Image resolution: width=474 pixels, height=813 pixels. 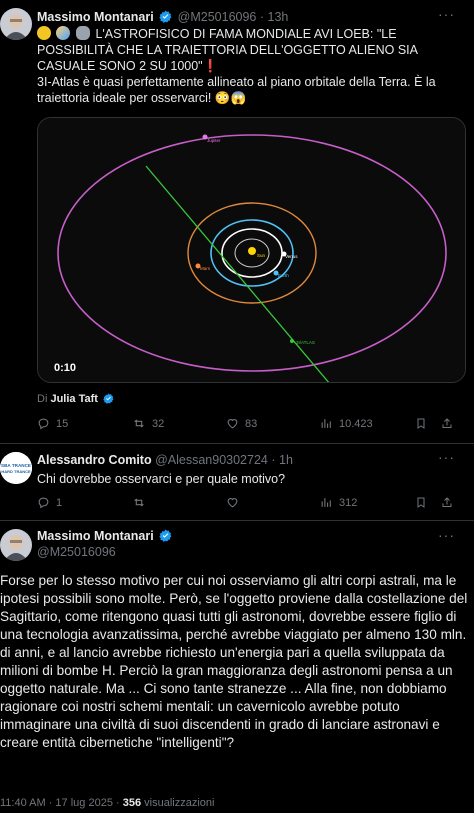 What do you see at coordinates (179, 423) in the screenshot?
I see `repost-button: 32` at bounding box center [179, 423].